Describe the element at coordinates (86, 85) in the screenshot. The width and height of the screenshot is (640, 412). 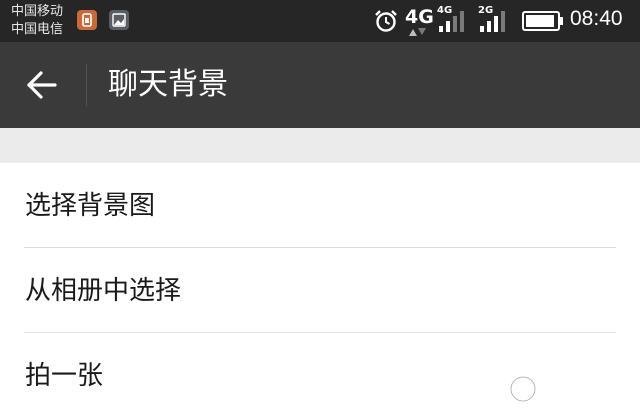
I see `header-divider` at that location.